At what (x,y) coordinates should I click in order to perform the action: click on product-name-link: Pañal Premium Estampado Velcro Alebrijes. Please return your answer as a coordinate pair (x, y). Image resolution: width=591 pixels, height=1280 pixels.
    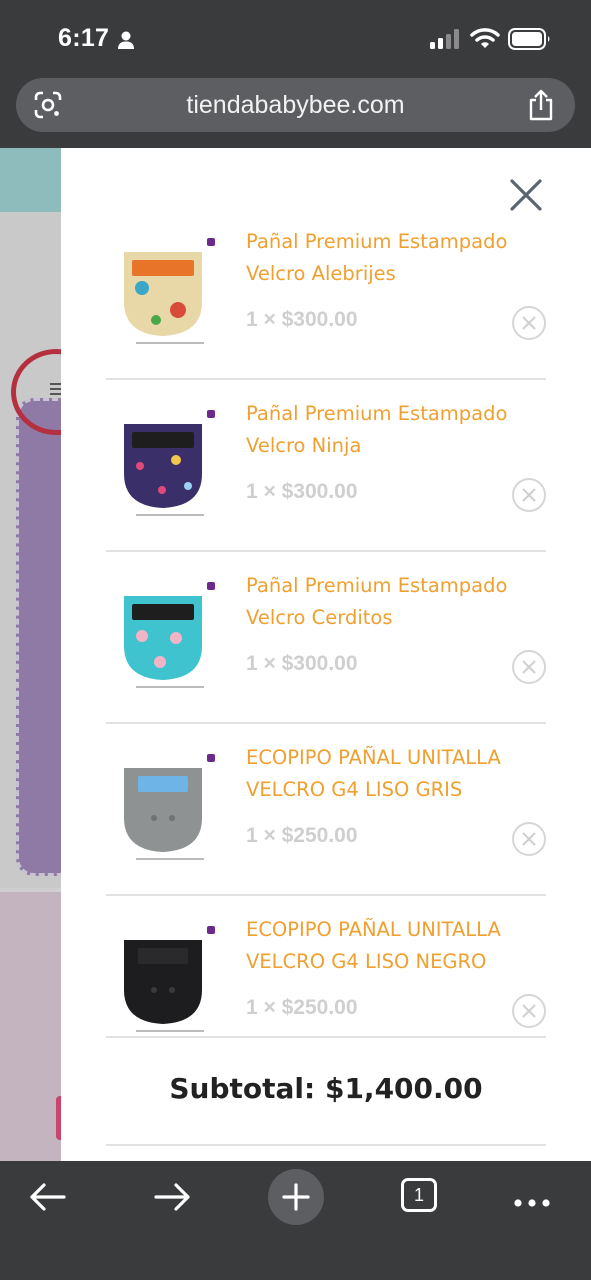
    Looking at the image, I should click on (396, 258).